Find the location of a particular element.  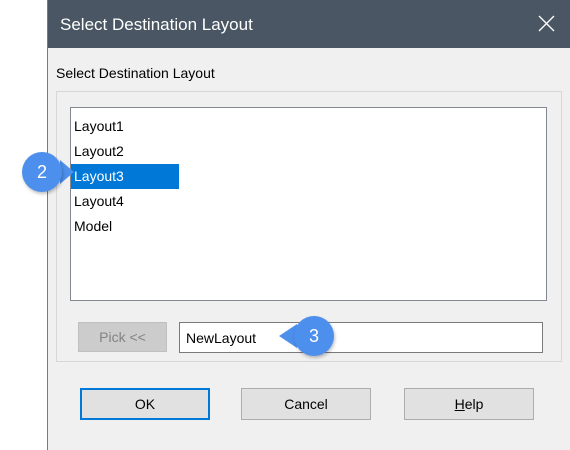

close-icon is located at coordinates (546, 23).